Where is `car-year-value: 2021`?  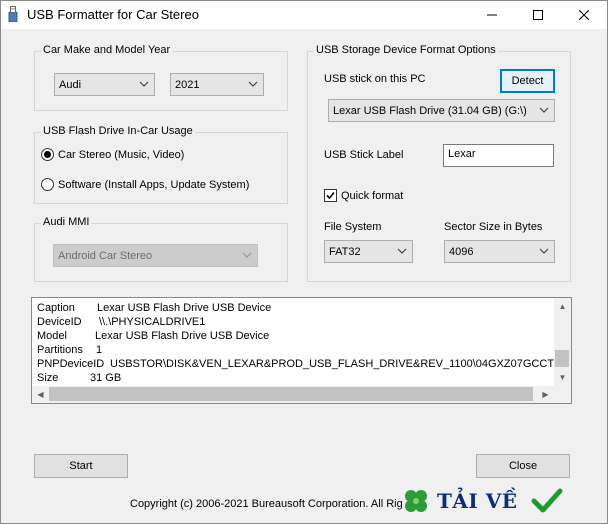
car-year-value: 2021 is located at coordinates (187, 84).